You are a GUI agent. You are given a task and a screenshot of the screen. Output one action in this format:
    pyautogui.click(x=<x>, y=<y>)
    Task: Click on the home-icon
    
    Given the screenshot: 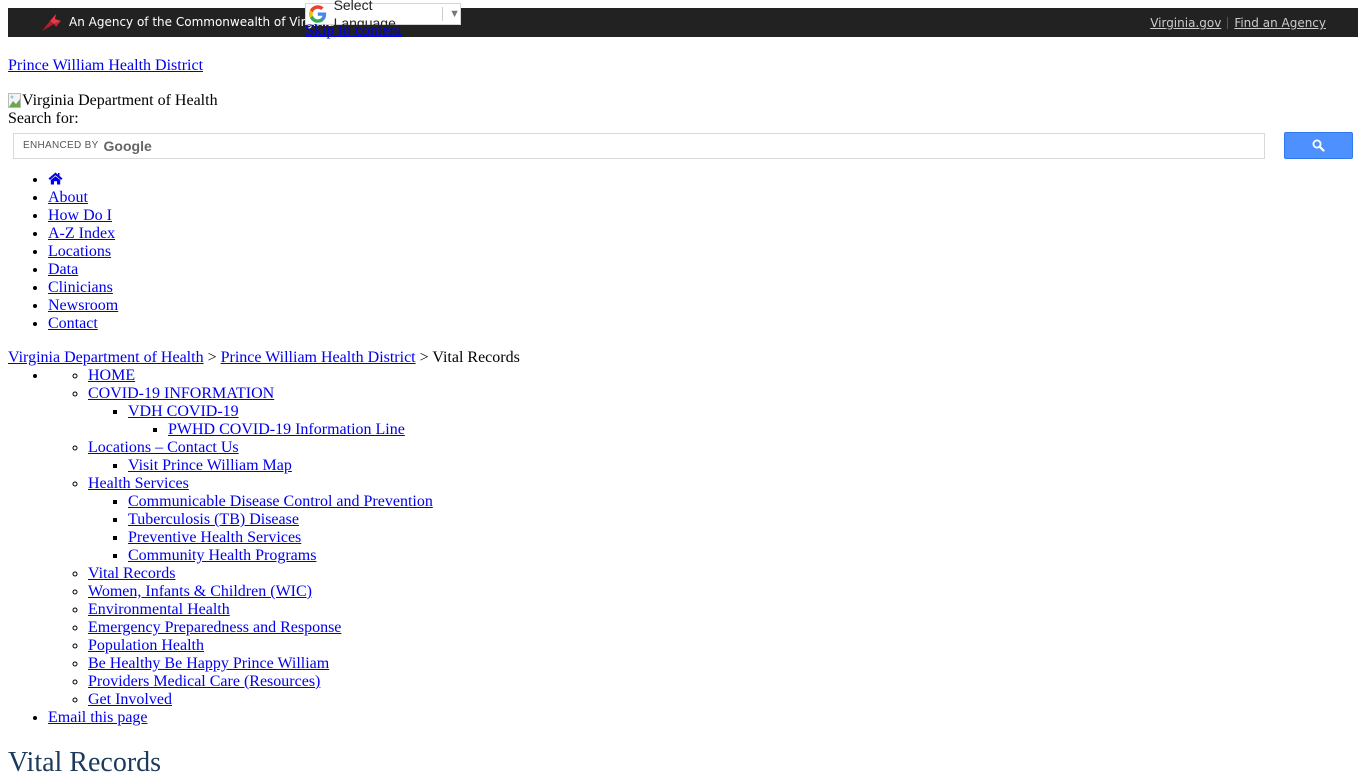 What is the action you would take?
    pyautogui.click(x=55, y=178)
    